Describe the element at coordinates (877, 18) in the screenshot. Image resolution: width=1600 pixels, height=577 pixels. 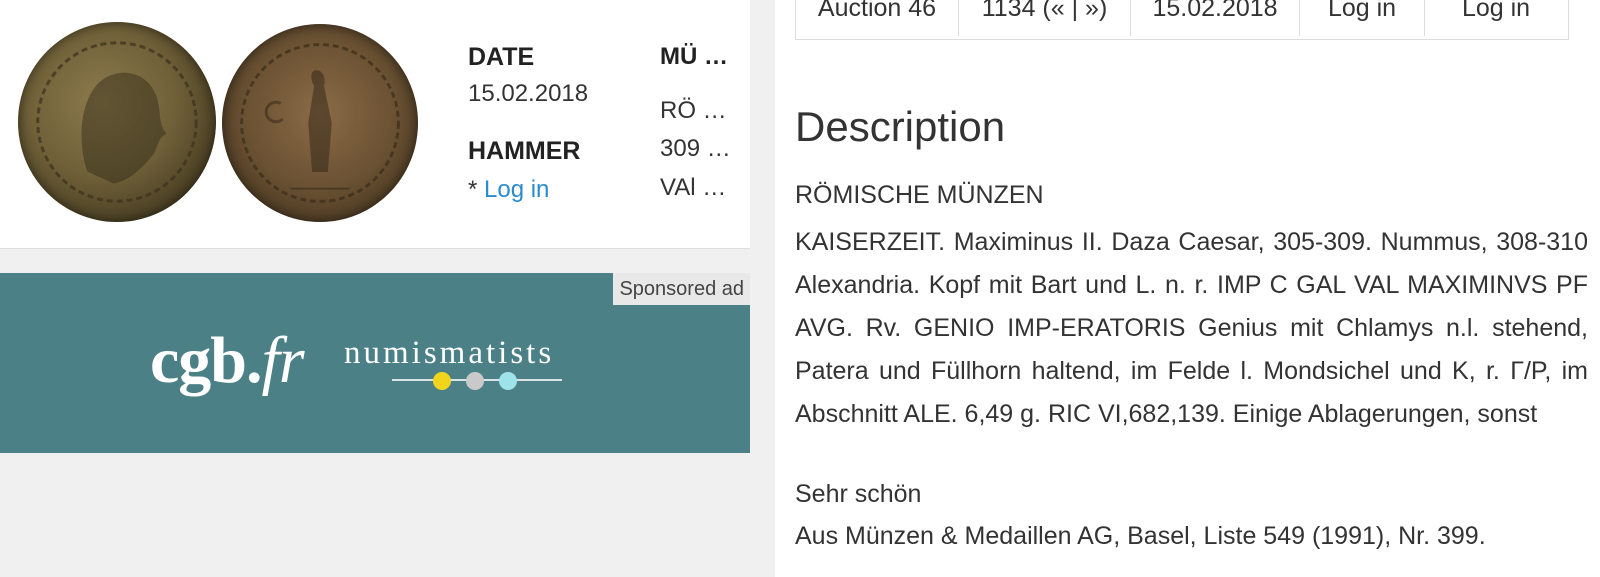
I see `auction-name-link: Auction 46` at that location.